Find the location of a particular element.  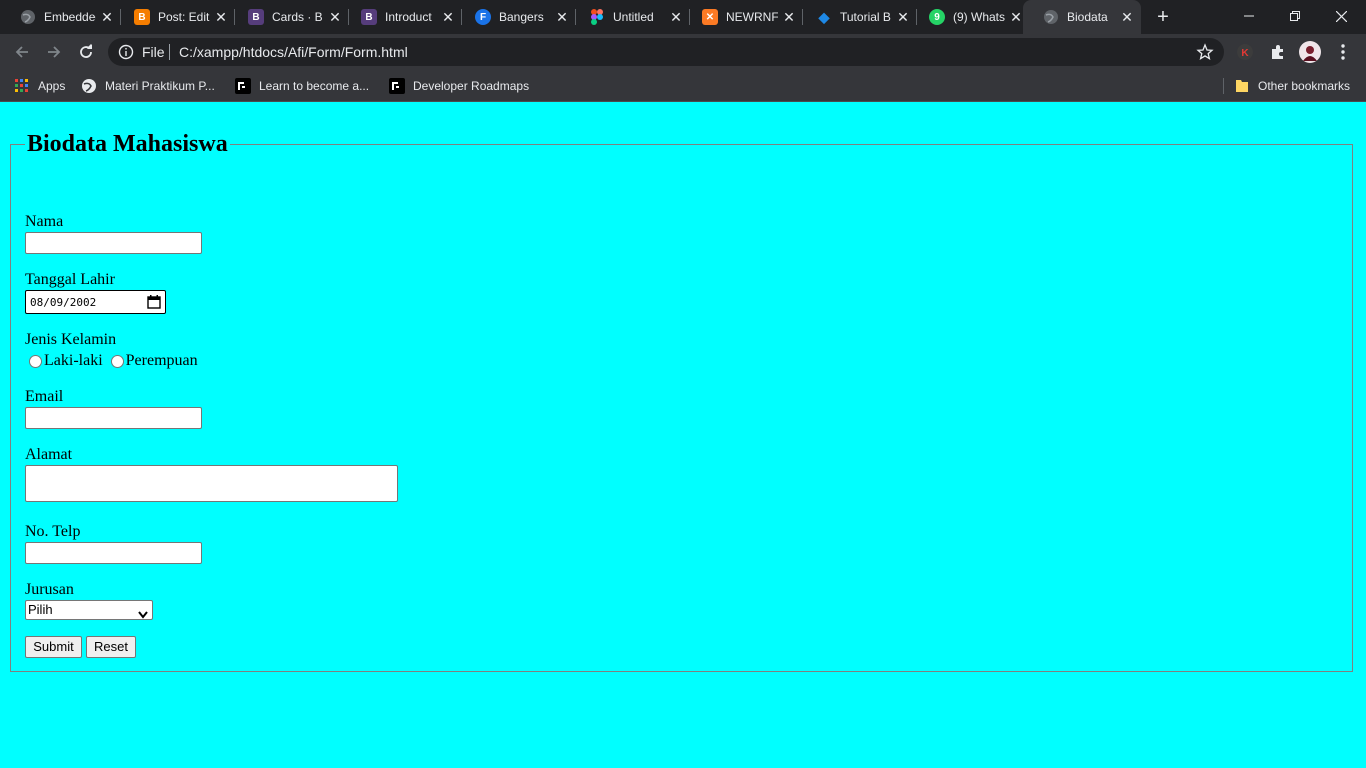

jenis-kelamin-group: Laki-laki Perempuan is located at coordinates (113, 361).